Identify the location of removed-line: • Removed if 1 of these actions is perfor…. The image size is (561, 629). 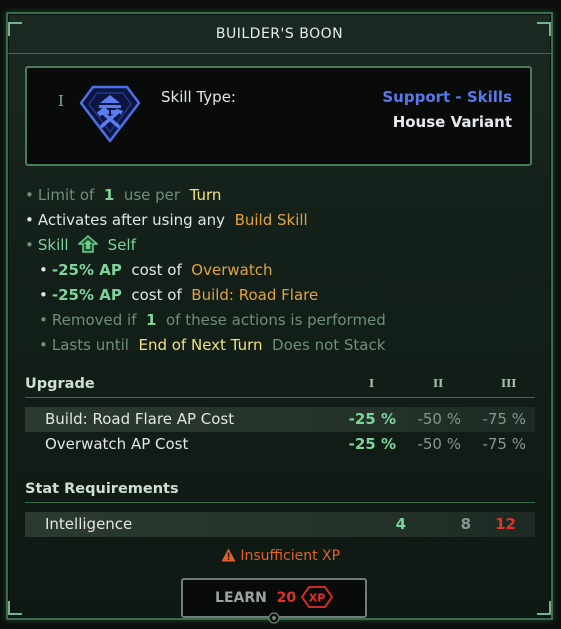
(212, 320).